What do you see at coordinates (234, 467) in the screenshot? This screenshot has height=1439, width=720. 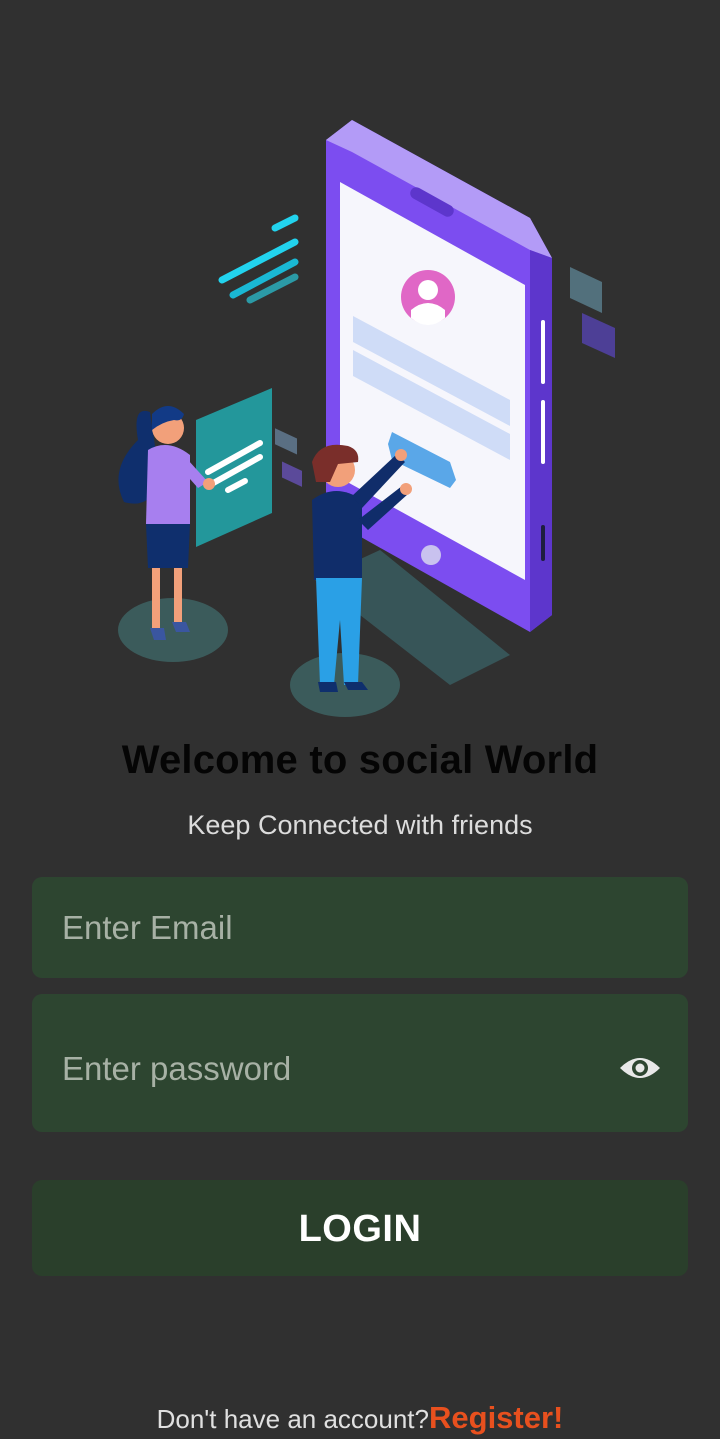 I see `floating-card` at bounding box center [234, 467].